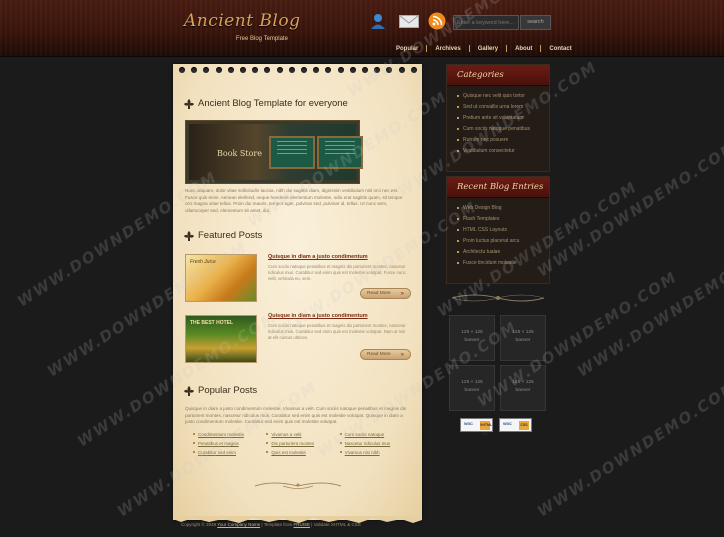 This screenshot has width=724, height=537. What do you see at coordinates (503, 96) in the screenshot?
I see `category-link: Quisque nec velit quis tortor` at bounding box center [503, 96].